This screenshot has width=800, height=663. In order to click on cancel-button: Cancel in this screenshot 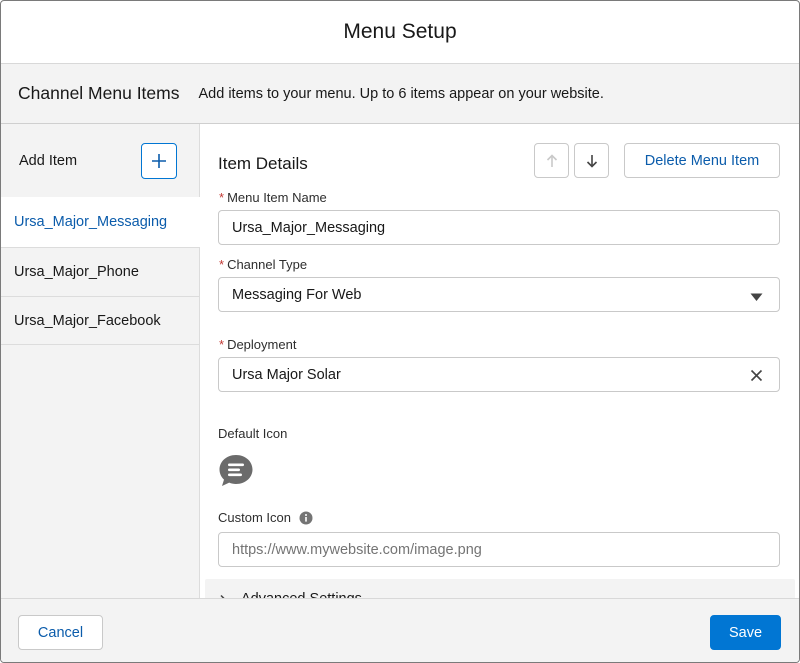, I will do `click(60, 632)`.